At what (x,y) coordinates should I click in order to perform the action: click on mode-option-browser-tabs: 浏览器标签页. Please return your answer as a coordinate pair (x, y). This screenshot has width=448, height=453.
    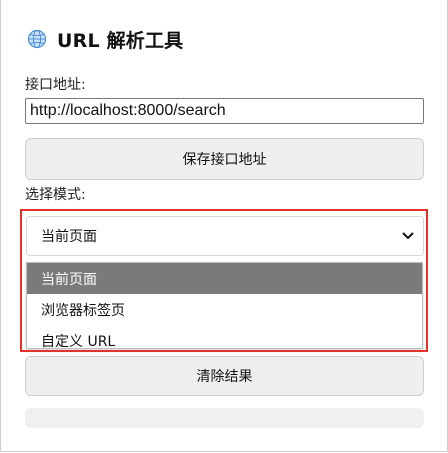
    Looking at the image, I should click on (224, 309).